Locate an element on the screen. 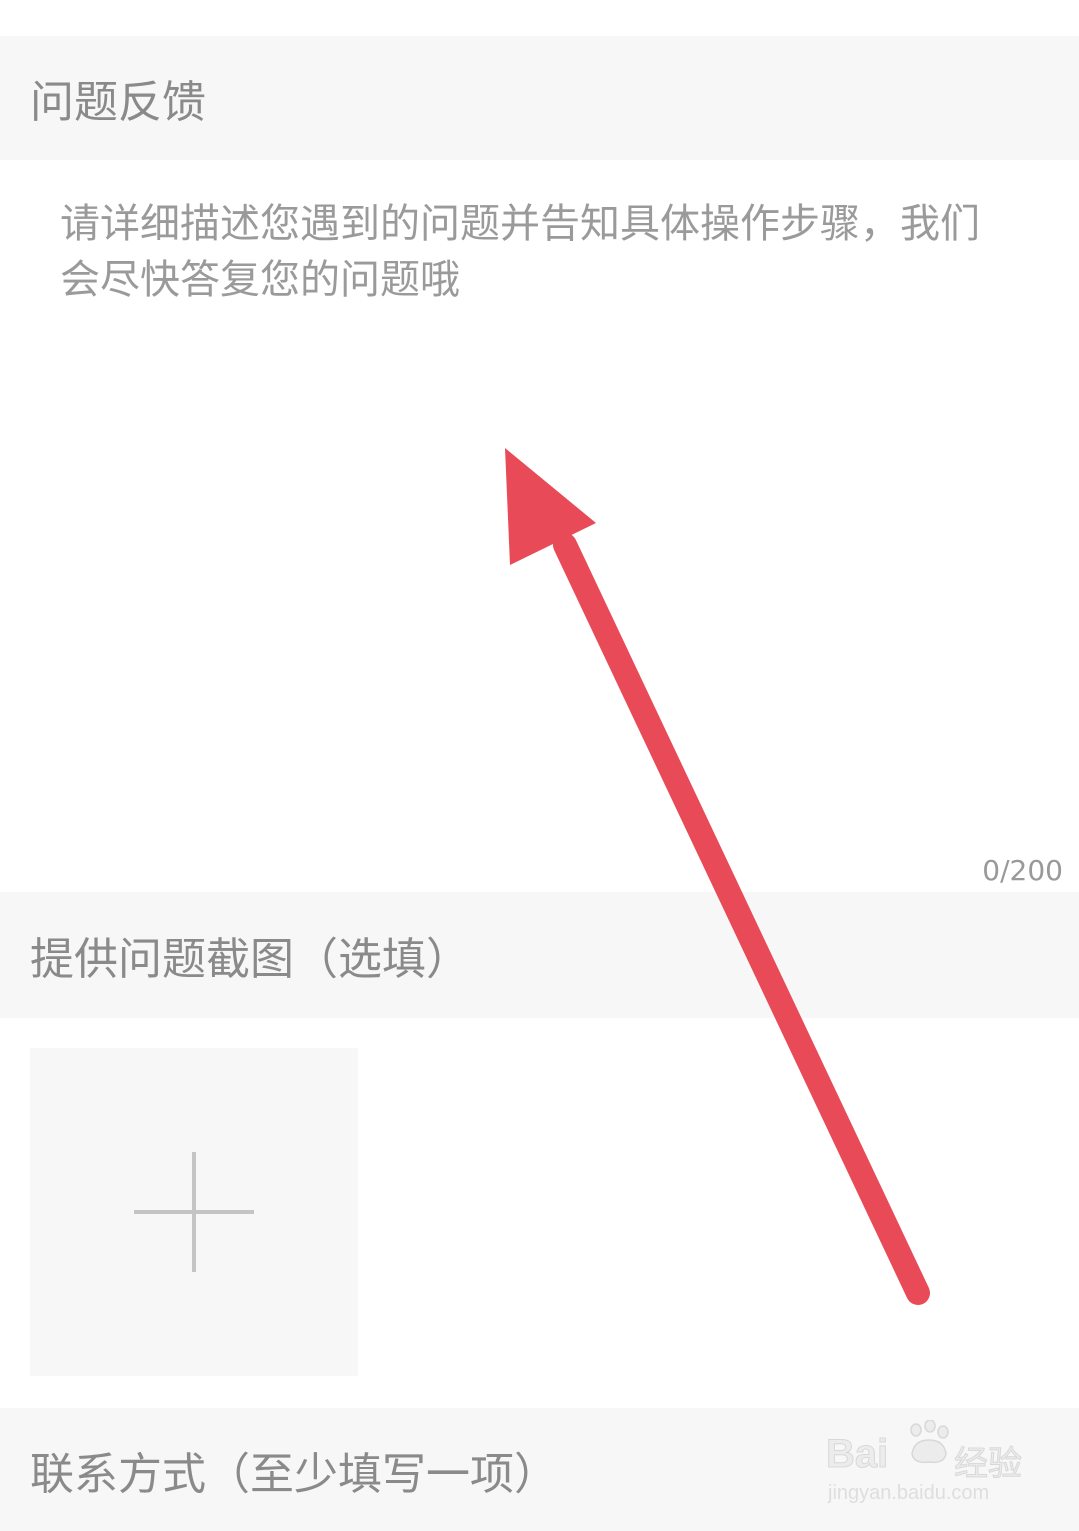 The image size is (1079, 1531). contact-header-label: 联系方式（至少填写一项） is located at coordinates (294, 1474).